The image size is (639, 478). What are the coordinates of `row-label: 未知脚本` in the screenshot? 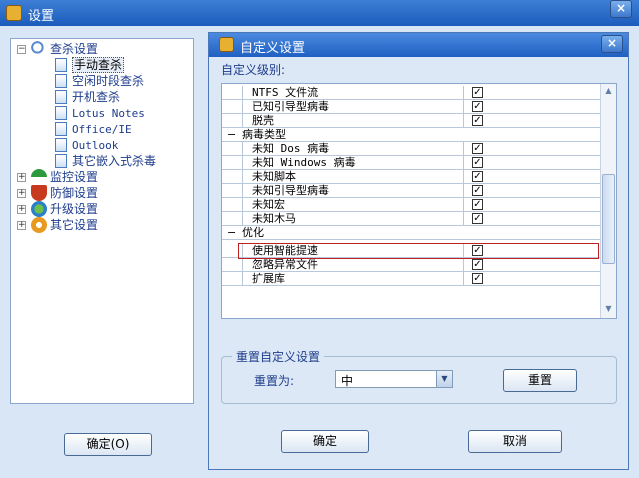 It's located at (274, 176).